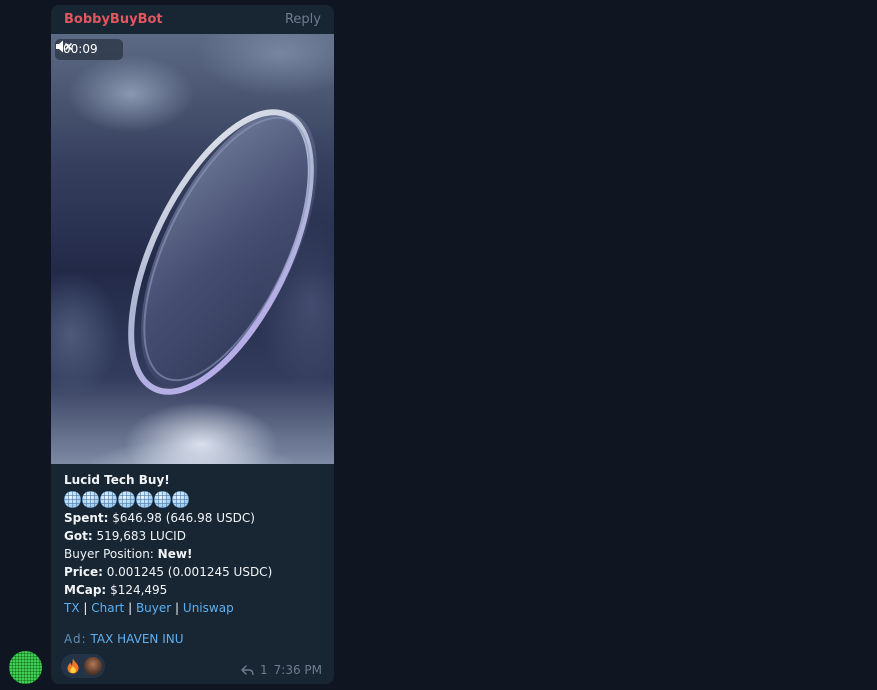  What do you see at coordinates (208, 608) in the screenshot?
I see `uniswap-link: Uniswap` at bounding box center [208, 608].